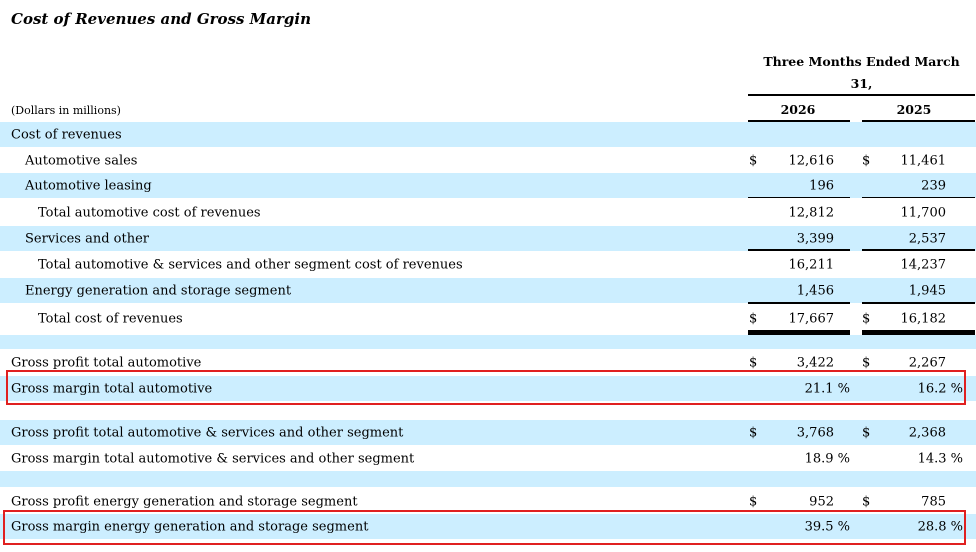 The width and height of the screenshot is (976, 552). I want to click on table-row: Automotive leasing 196 239, so click(488, 185).